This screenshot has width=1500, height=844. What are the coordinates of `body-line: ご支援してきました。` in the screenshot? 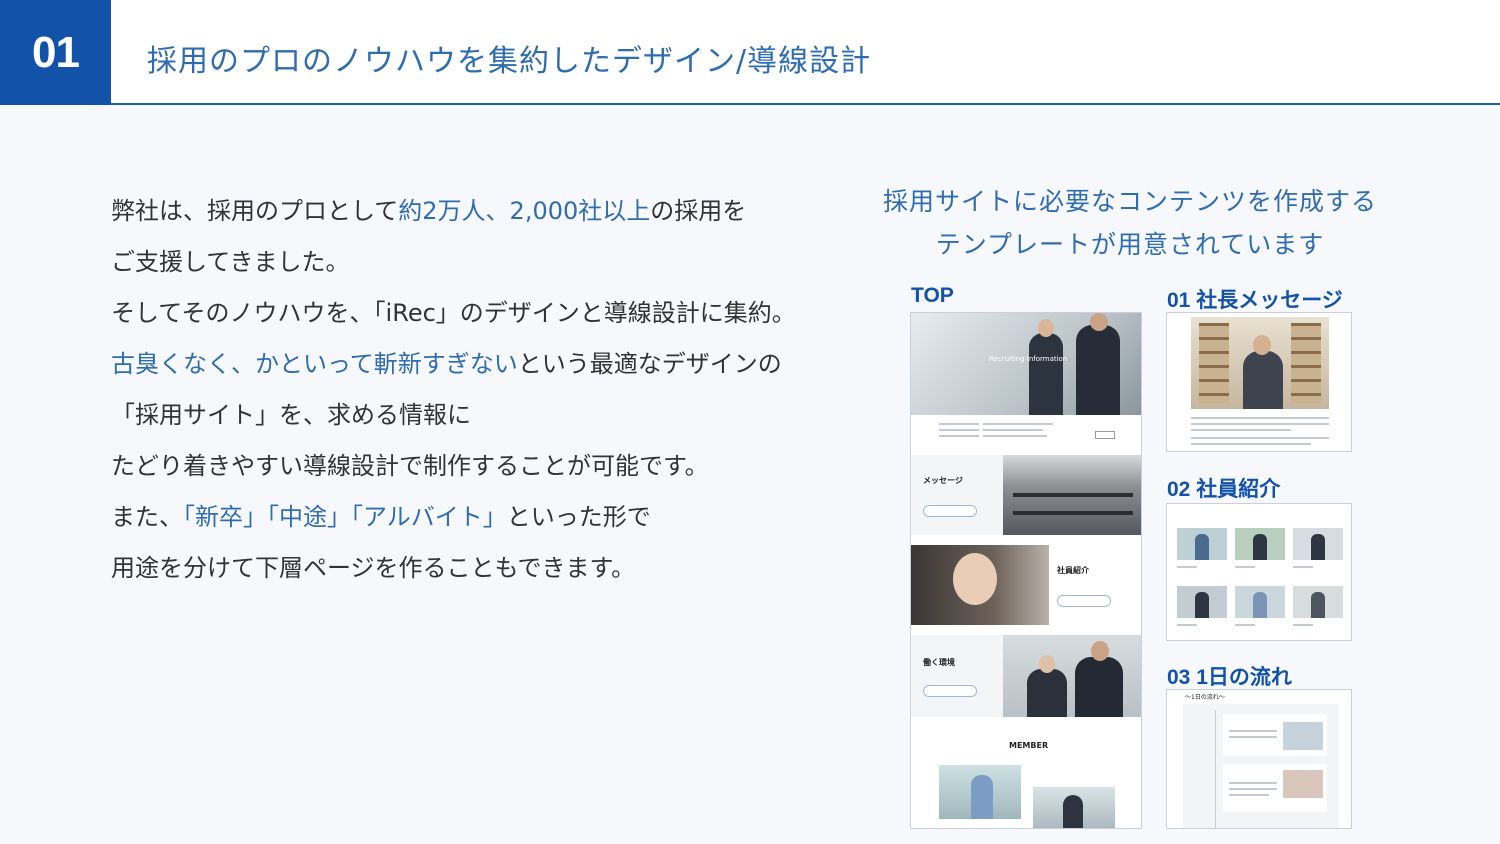 It's located at (481, 262).